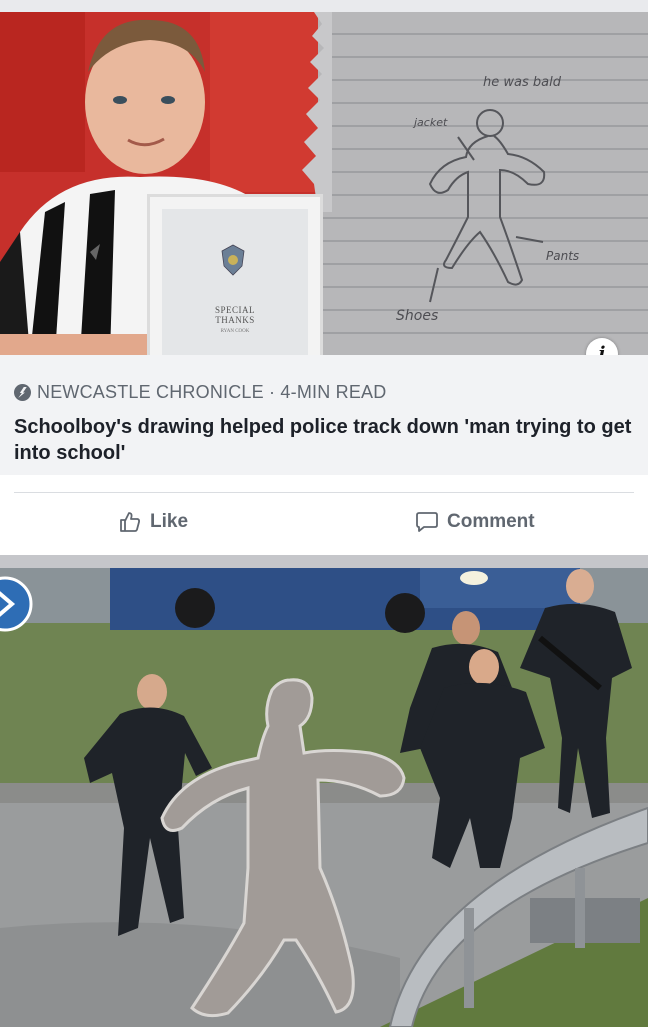  I want to click on action-bar: Like Comment, so click(324, 524).